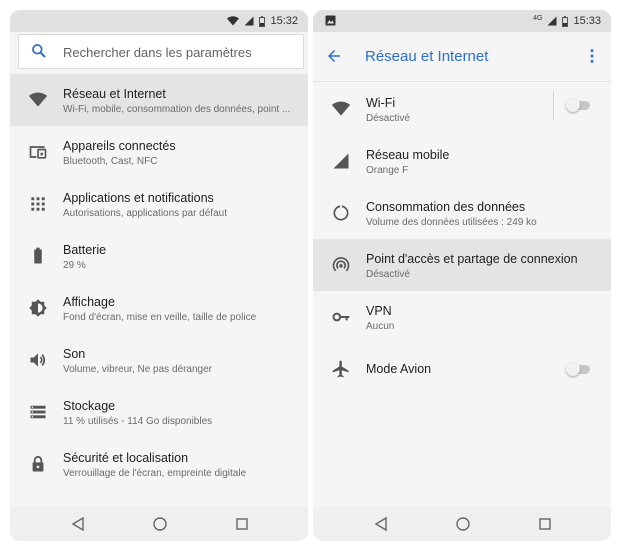  Describe the element at coordinates (587, 21) in the screenshot. I see `status-time: 15:33` at that location.